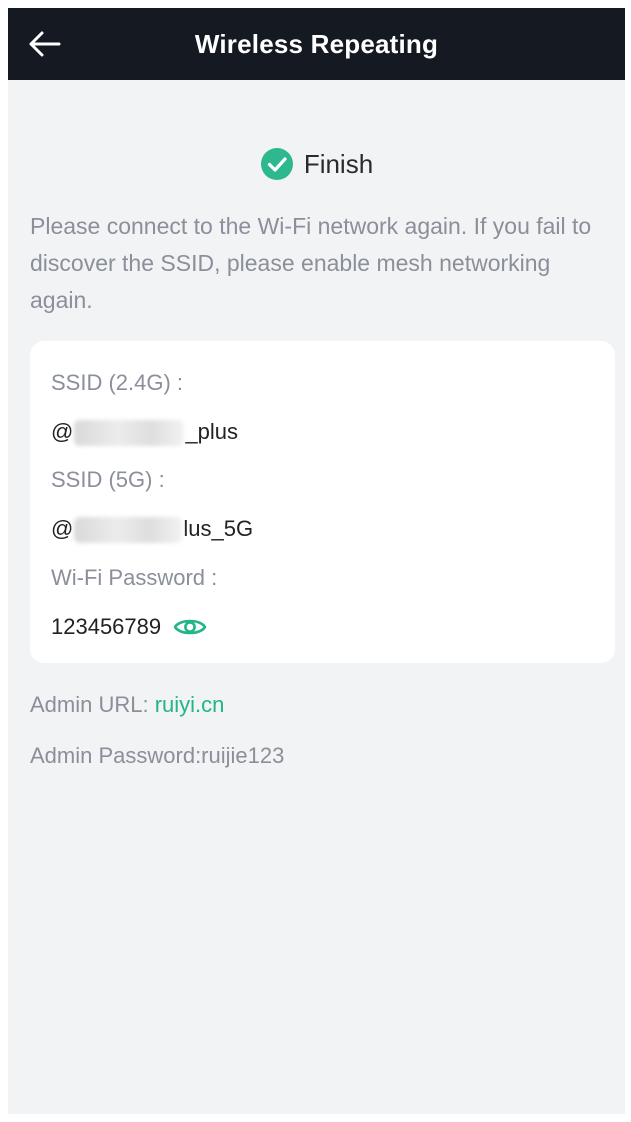  I want to click on finish-status: Finish, so click(316, 164).